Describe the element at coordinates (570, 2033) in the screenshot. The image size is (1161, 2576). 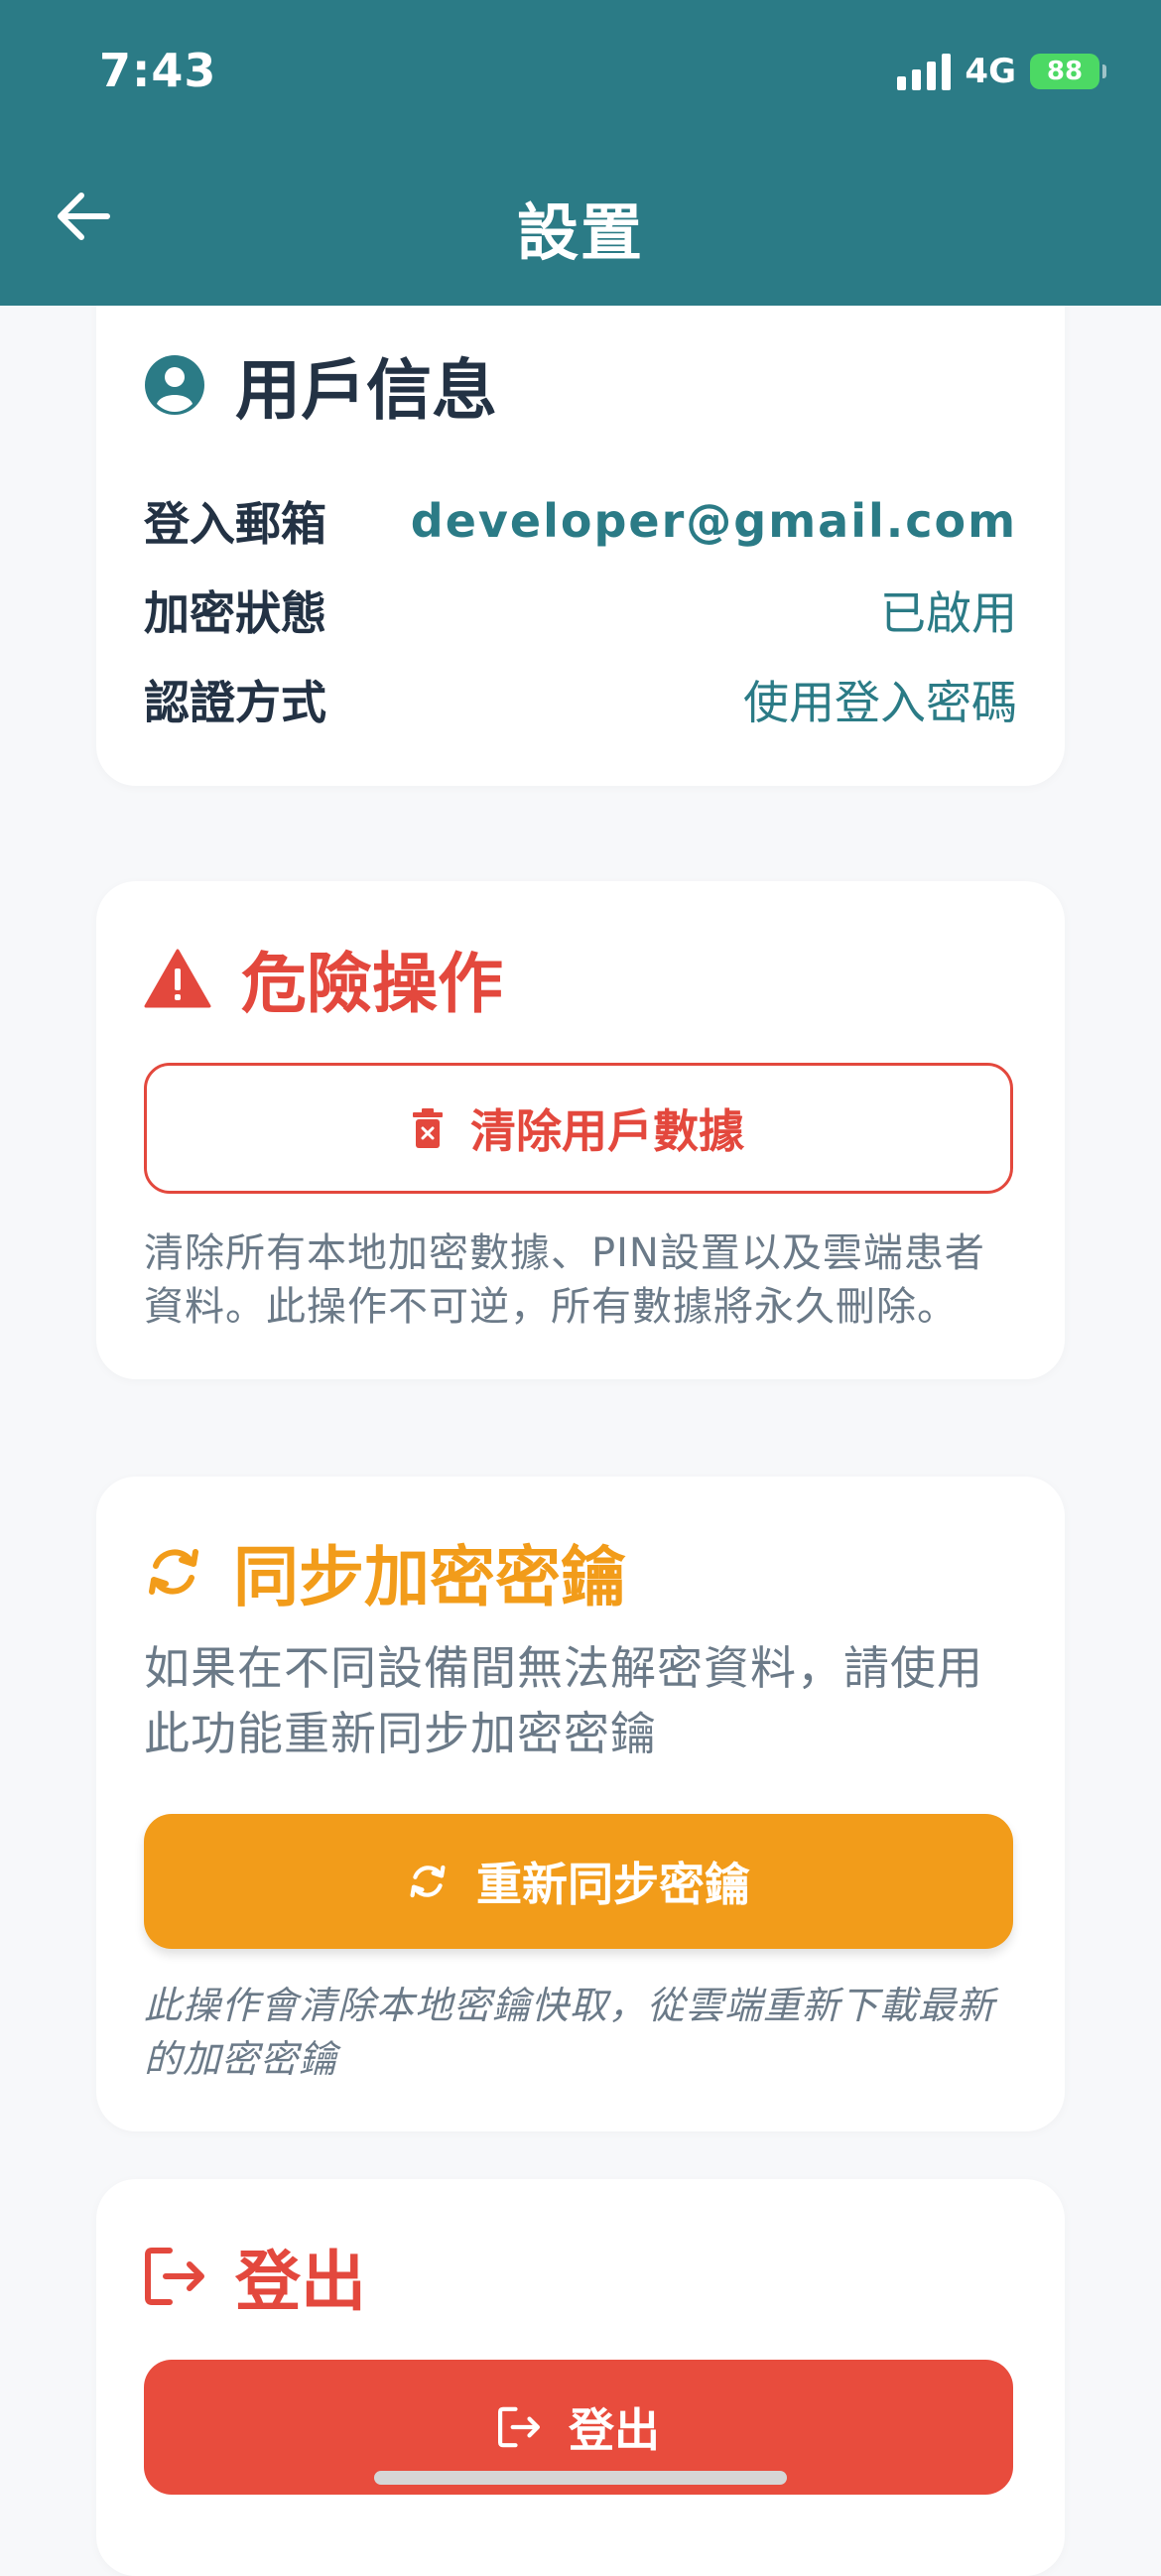
I see `sync-note: 此操作會清除本地密鑰快取，從雲端重新下載最新的加密密鑰` at that location.